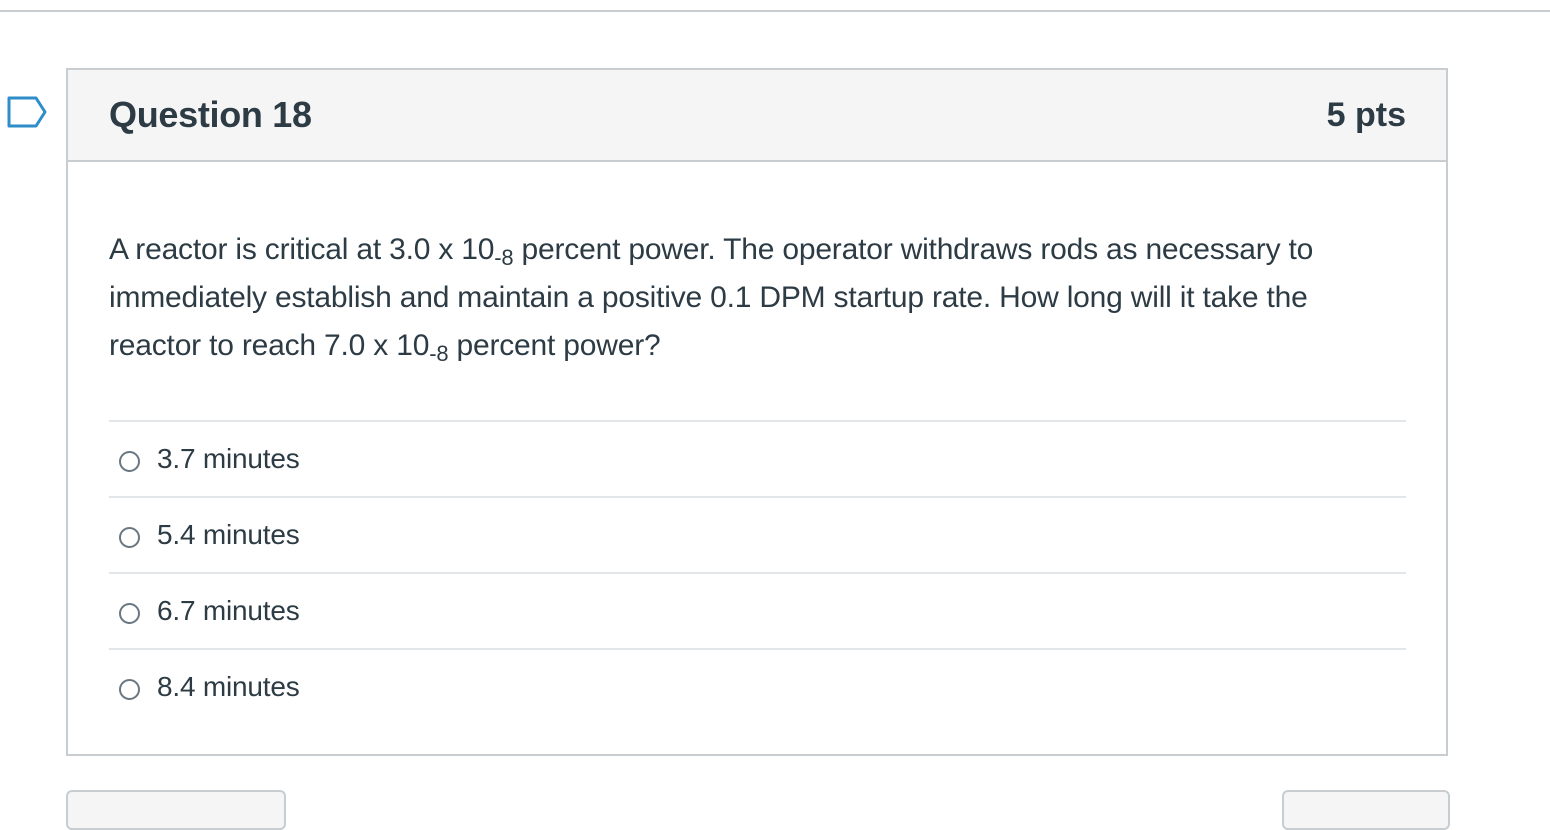 This screenshot has height=830, width=1550. What do you see at coordinates (228, 610) in the screenshot?
I see `answer-label: 6.7 minutes` at bounding box center [228, 610].